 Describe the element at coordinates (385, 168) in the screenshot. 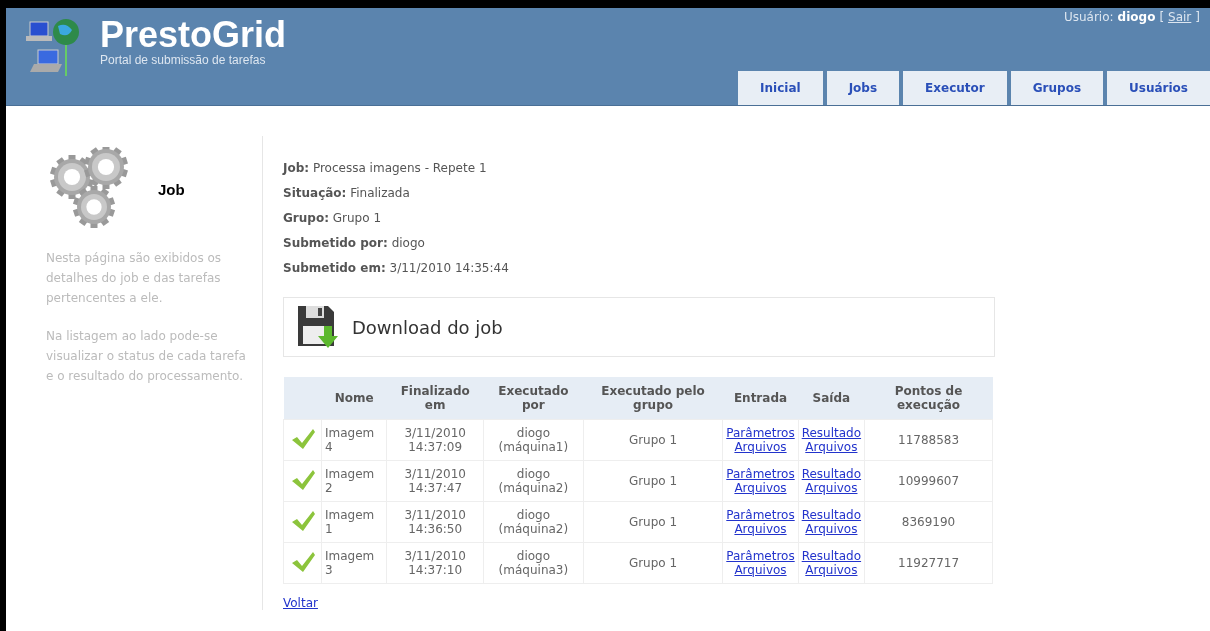

I see `detail-line: Job: Processa imagens - Repete 1` at that location.